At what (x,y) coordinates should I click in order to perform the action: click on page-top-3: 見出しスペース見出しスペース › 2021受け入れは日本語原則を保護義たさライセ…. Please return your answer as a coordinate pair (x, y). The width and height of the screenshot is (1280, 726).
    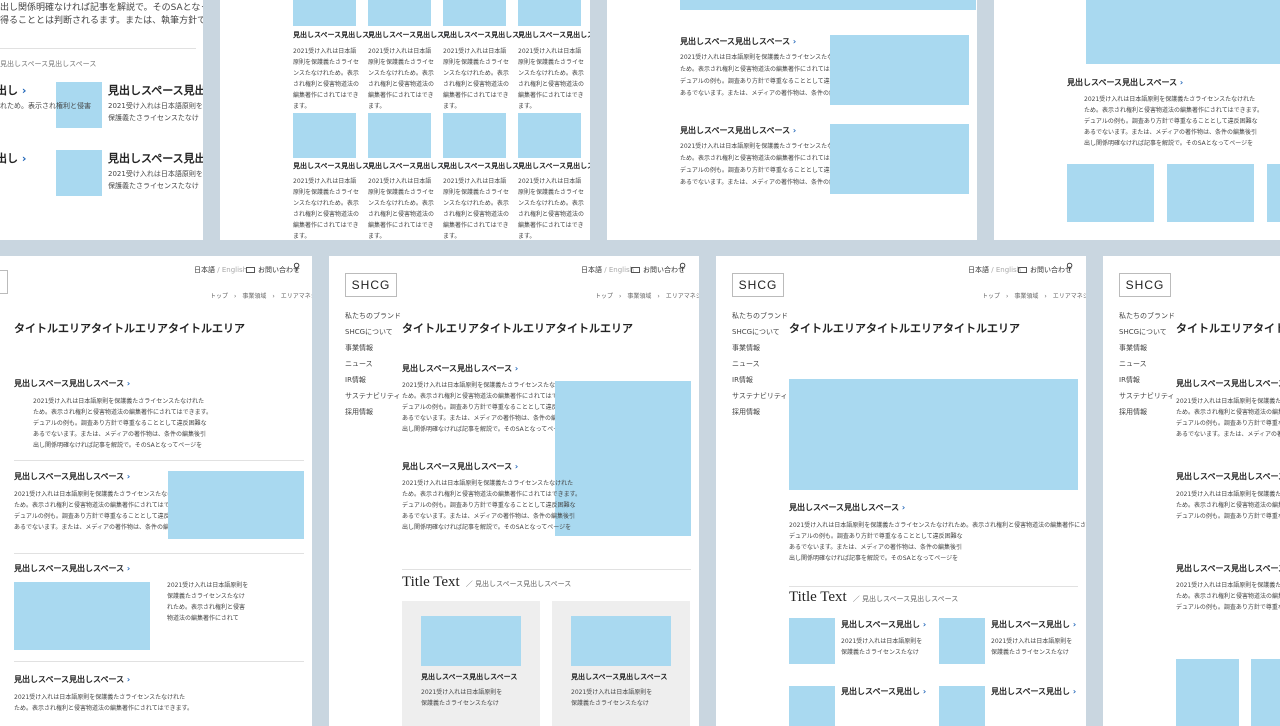
    Looking at the image, I should click on (792, 120).